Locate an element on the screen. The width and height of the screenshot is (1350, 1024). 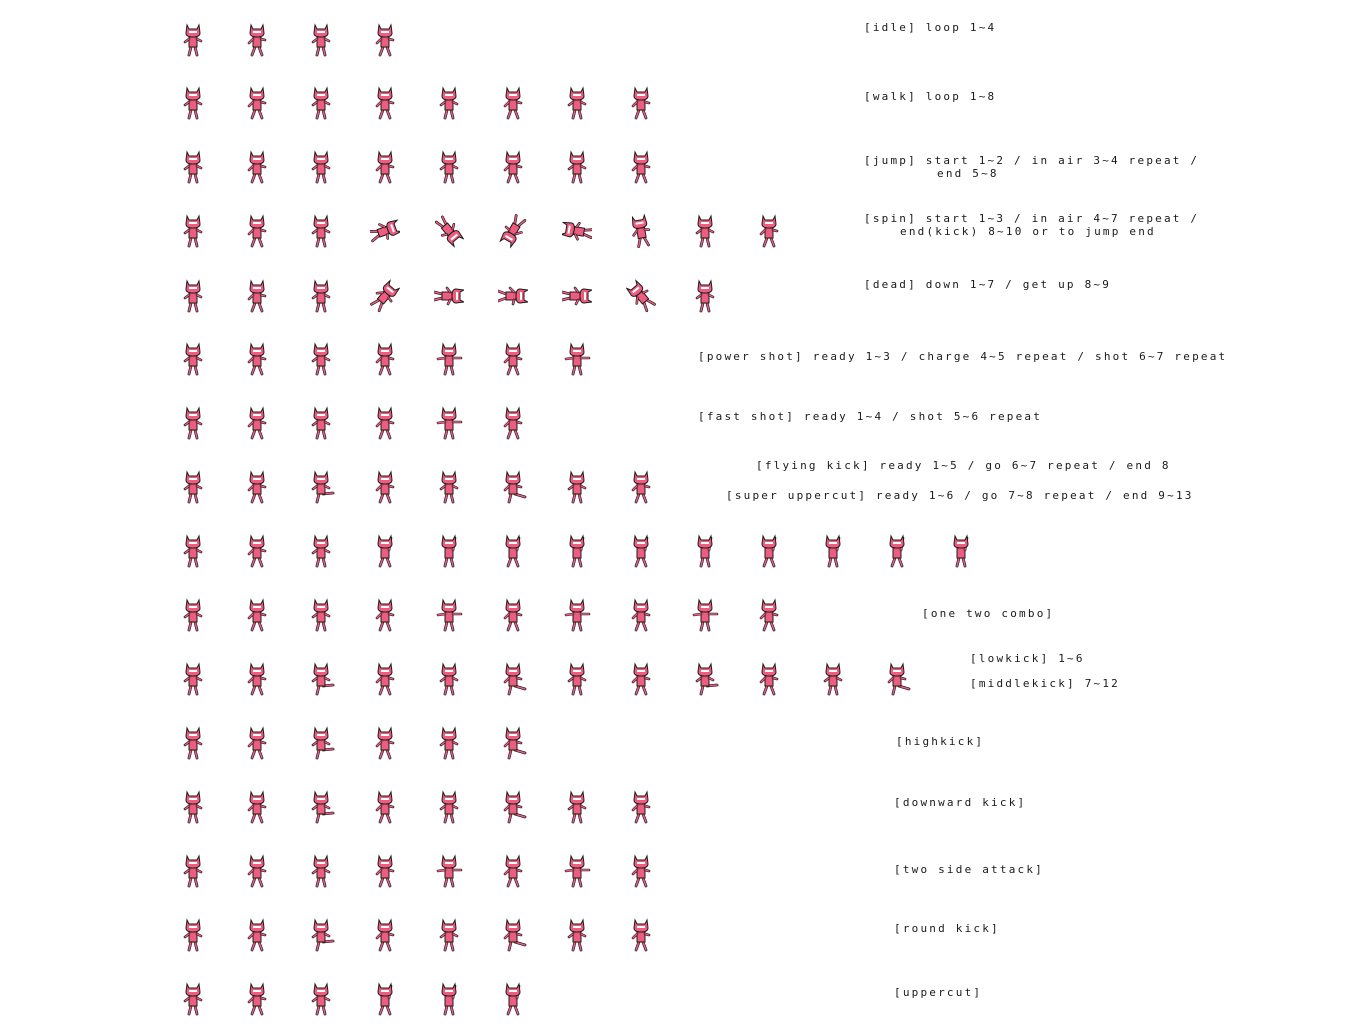
animation-label: [walk] loop 1~8 is located at coordinates (930, 96).